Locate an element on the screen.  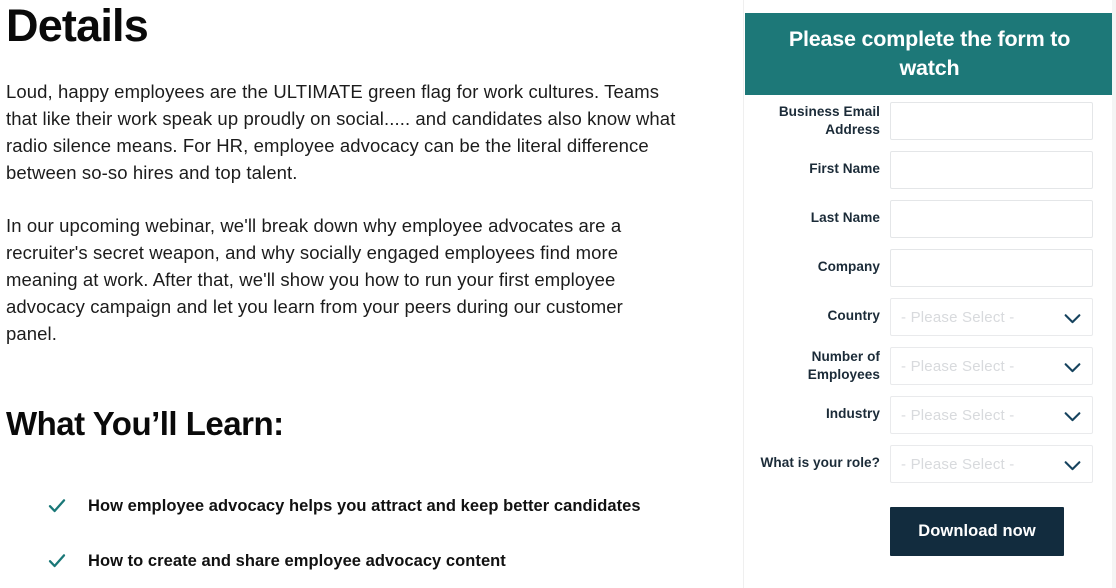
form-row-number-of-employees: Number of Employees - Please Select - is located at coordinates (930, 366).